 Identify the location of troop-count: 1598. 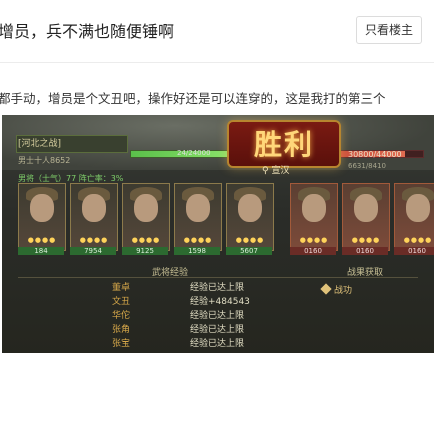
(197, 251).